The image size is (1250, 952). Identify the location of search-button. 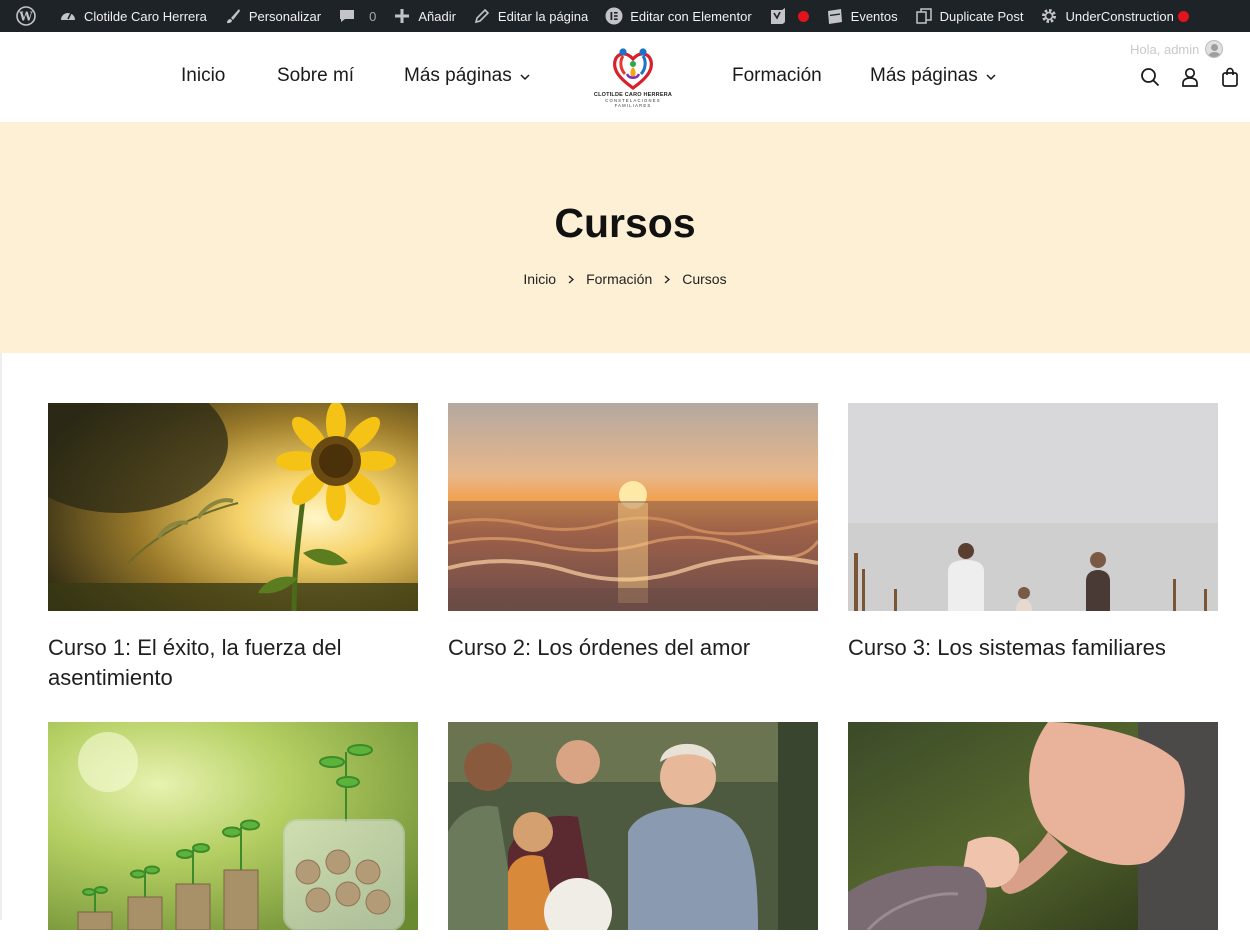
(1150, 77).